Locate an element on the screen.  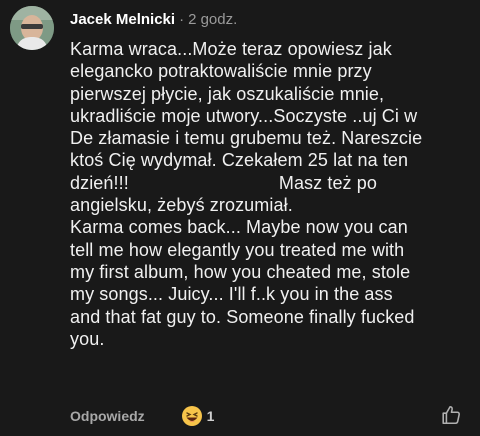
comment-line: Karma comes back... Maybe now you can is located at coordinates (239, 227).